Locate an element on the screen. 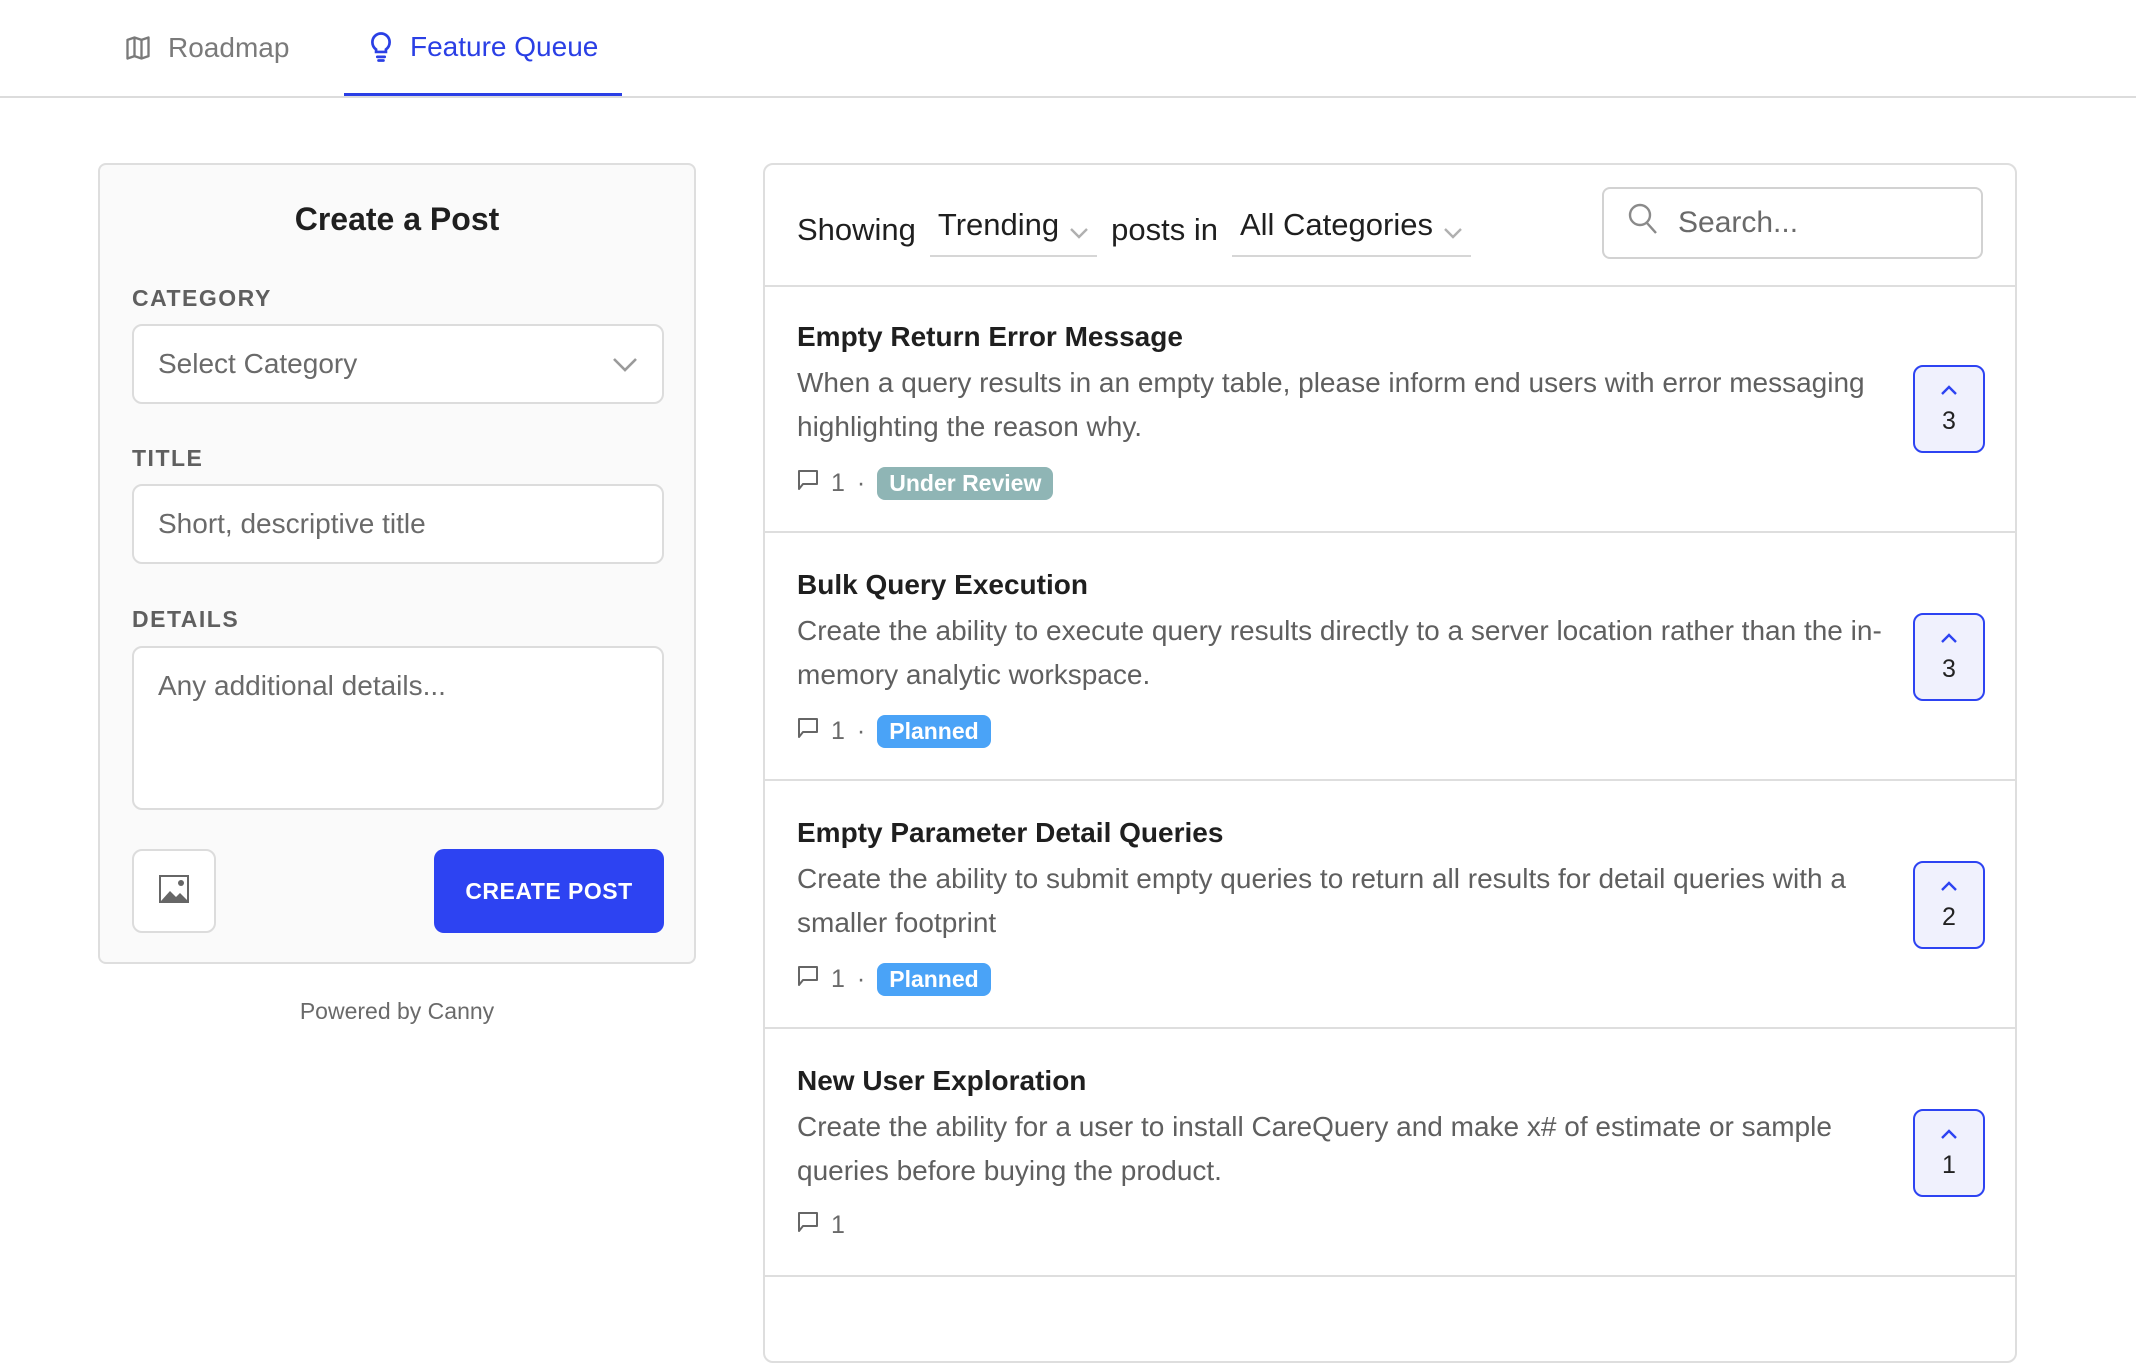 This screenshot has width=2136, height=1363. title-input-placeholder: Short, descriptive title is located at coordinates (292, 523).